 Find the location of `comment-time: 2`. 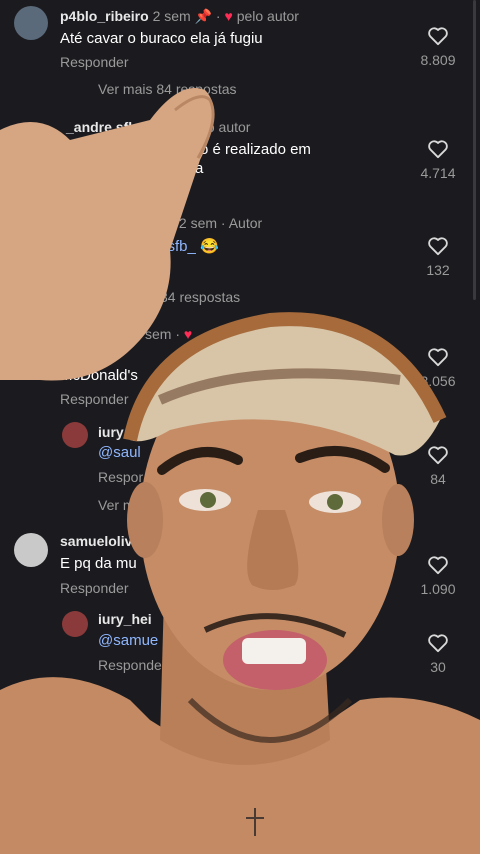

comment-time: 2 is located at coordinates (152, 127).